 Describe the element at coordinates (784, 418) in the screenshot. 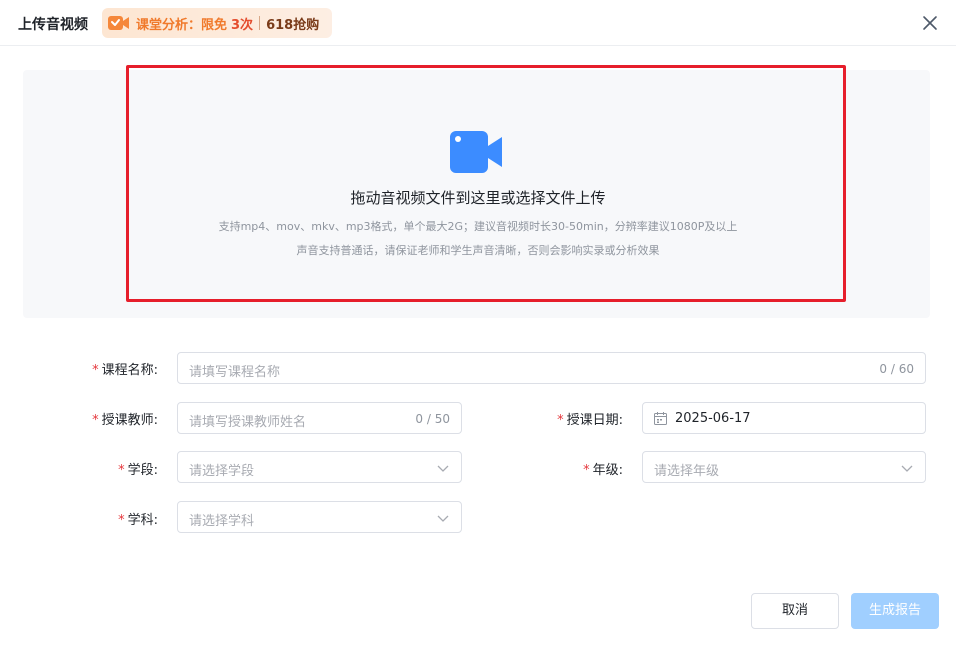

I see `date-picker: 2025-06-17` at that location.